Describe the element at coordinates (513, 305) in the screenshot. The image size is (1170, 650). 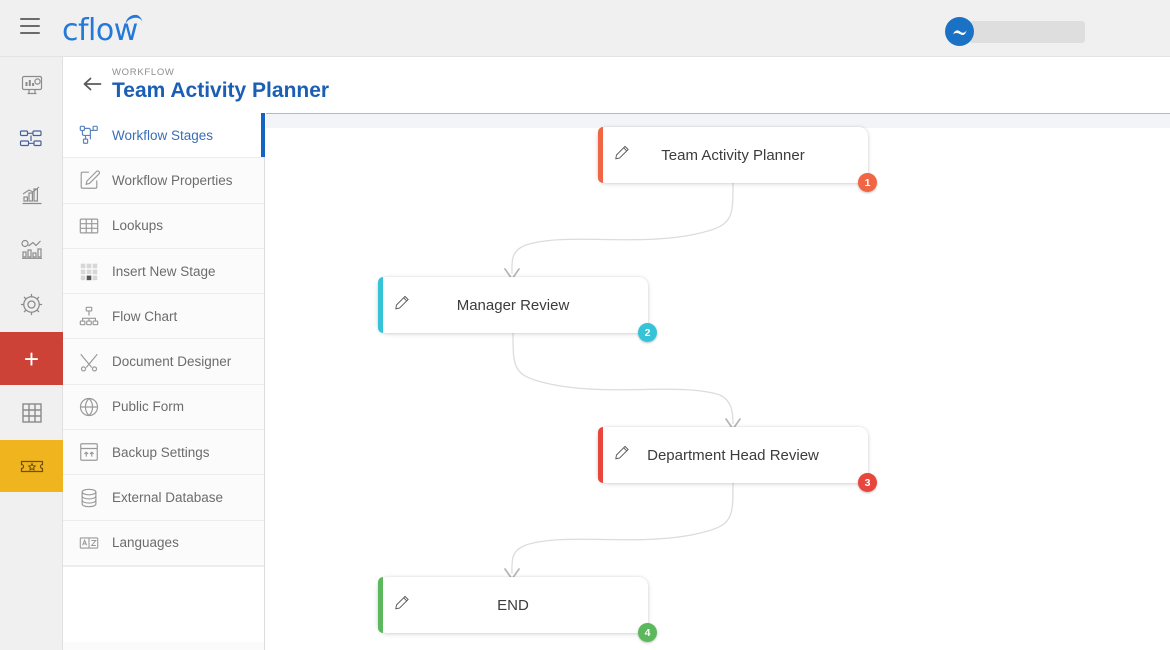
I see `workflow-node-title: Manager Review` at that location.